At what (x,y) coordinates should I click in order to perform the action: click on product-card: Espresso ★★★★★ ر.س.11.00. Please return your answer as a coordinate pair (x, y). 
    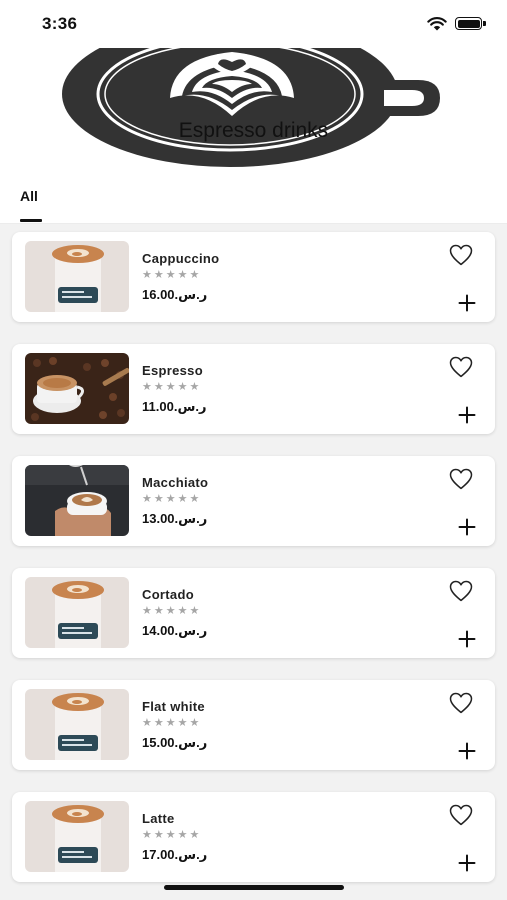
    Looking at the image, I should click on (253, 389).